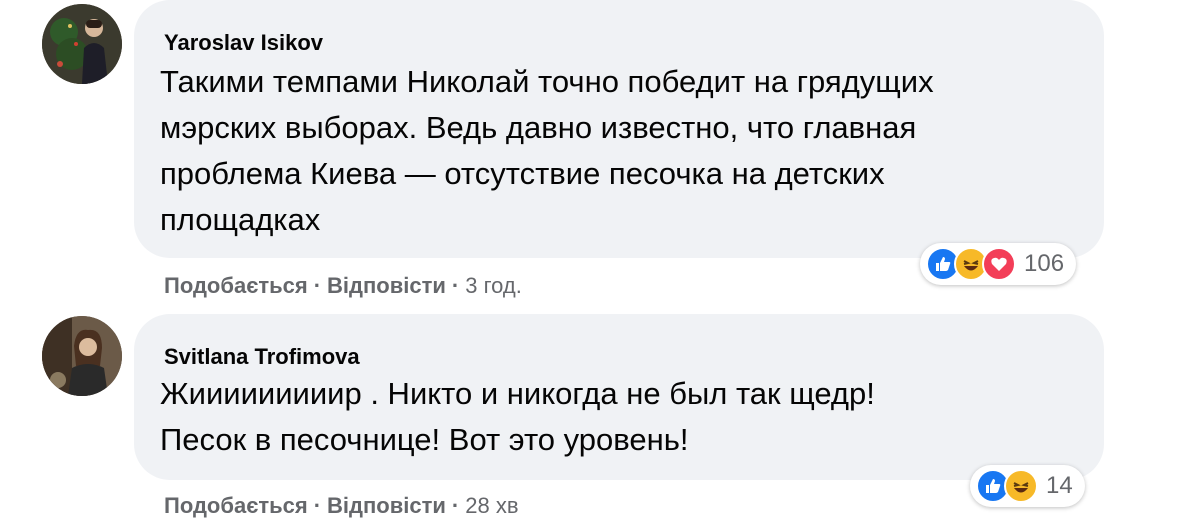 This screenshot has height=523, width=1200. What do you see at coordinates (243, 43) in the screenshot?
I see `comment-author: Yaroslav Isikov` at bounding box center [243, 43].